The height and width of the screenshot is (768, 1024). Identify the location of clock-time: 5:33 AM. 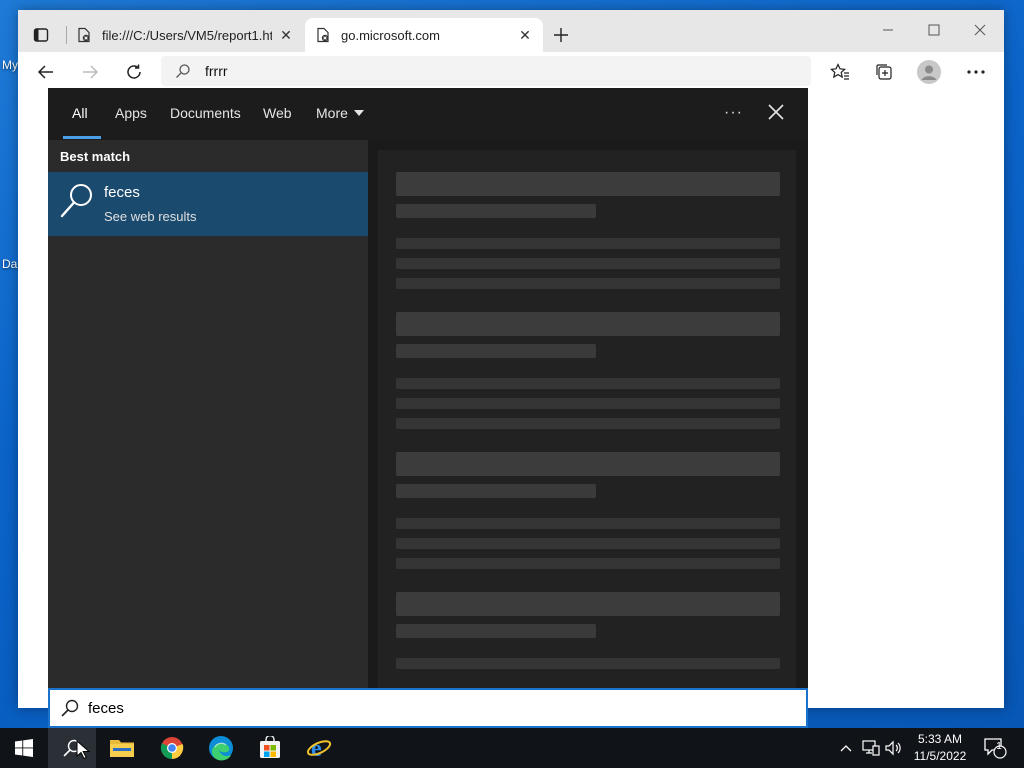
(940, 739).